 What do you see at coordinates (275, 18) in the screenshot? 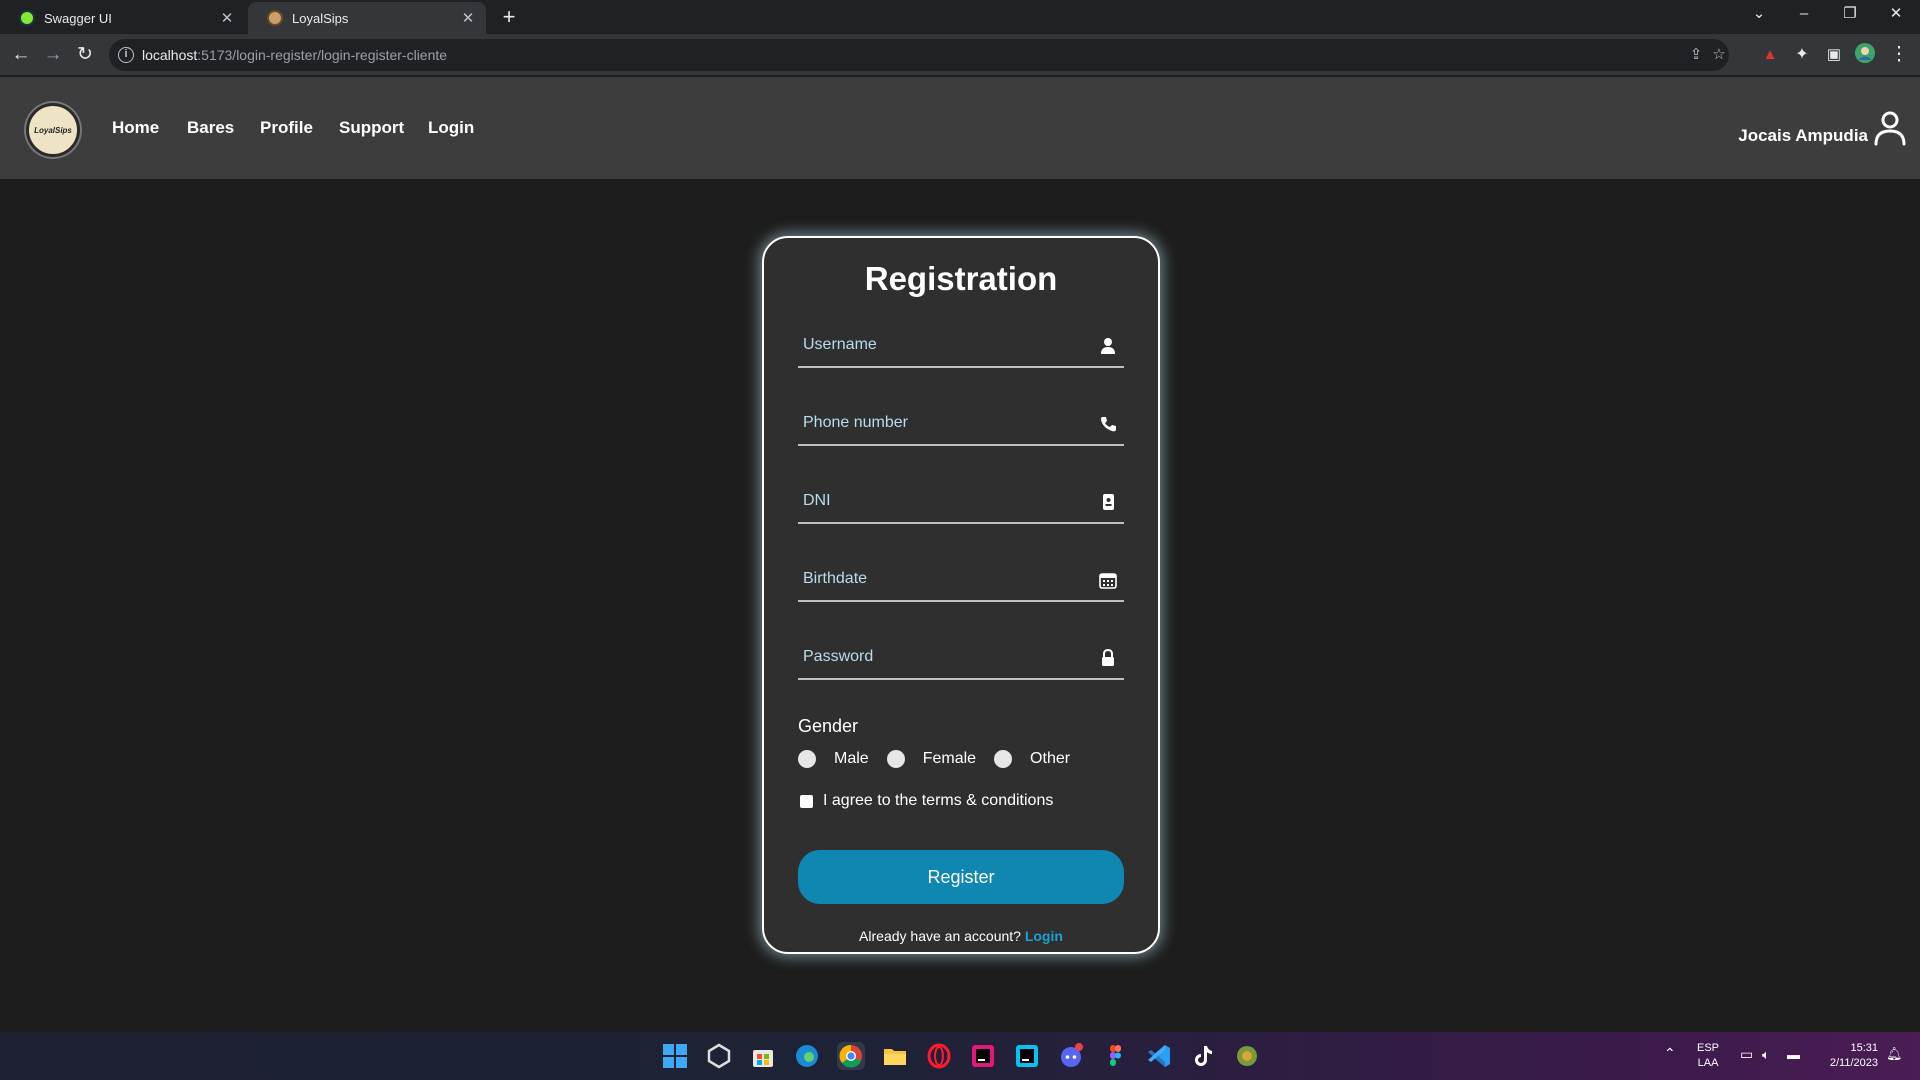
I see `loyalsips-favicon-icon` at bounding box center [275, 18].